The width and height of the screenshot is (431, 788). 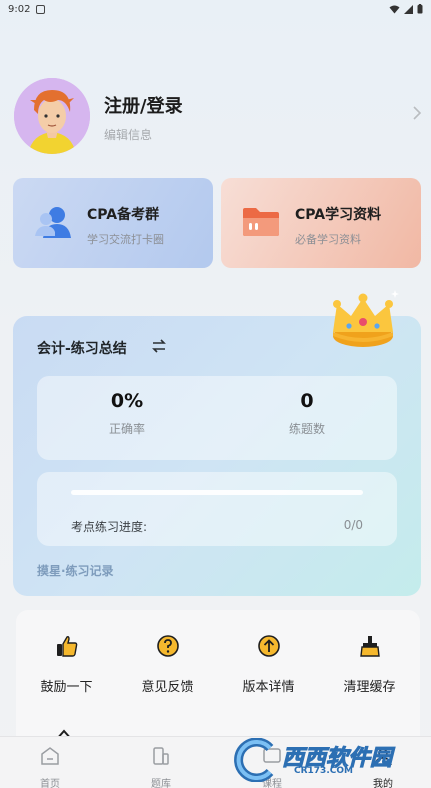 I want to click on swap-icon, so click(x=159, y=346).